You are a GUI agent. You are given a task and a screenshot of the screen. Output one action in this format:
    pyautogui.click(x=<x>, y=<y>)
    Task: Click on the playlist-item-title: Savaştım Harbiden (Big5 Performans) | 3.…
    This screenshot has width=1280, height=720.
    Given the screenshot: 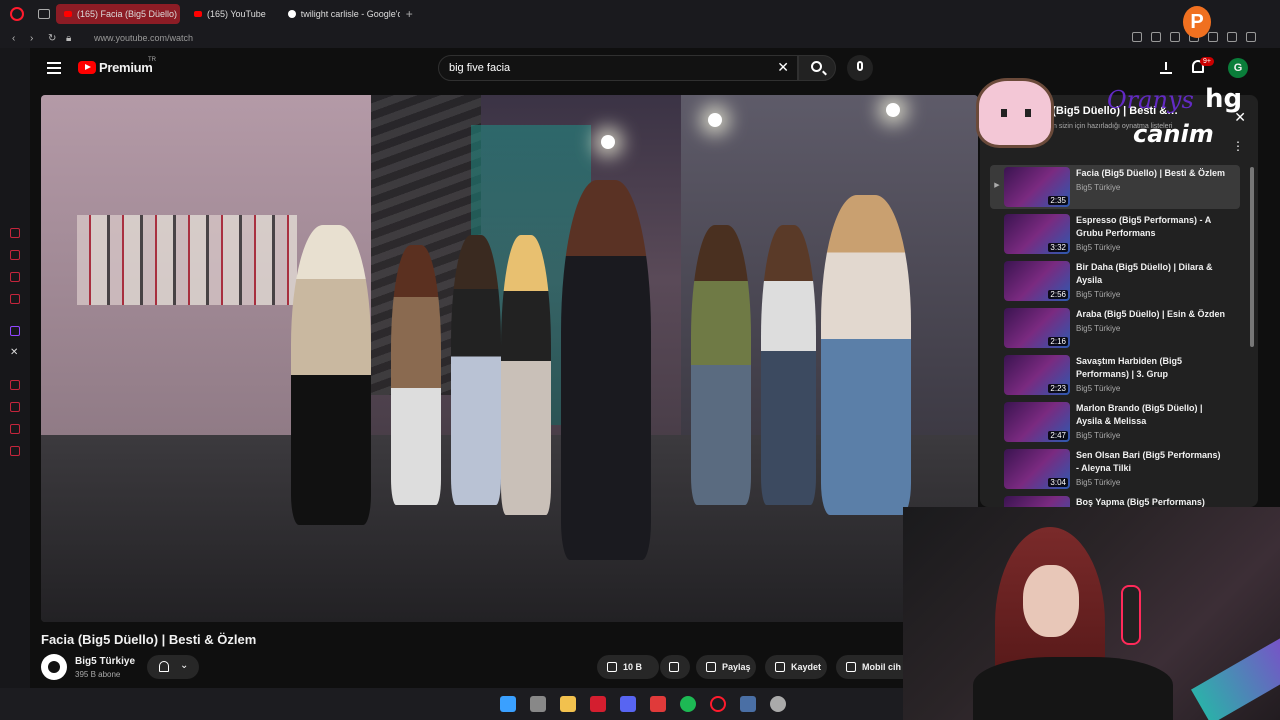 What is the action you would take?
    pyautogui.click(x=1151, y=368)
    